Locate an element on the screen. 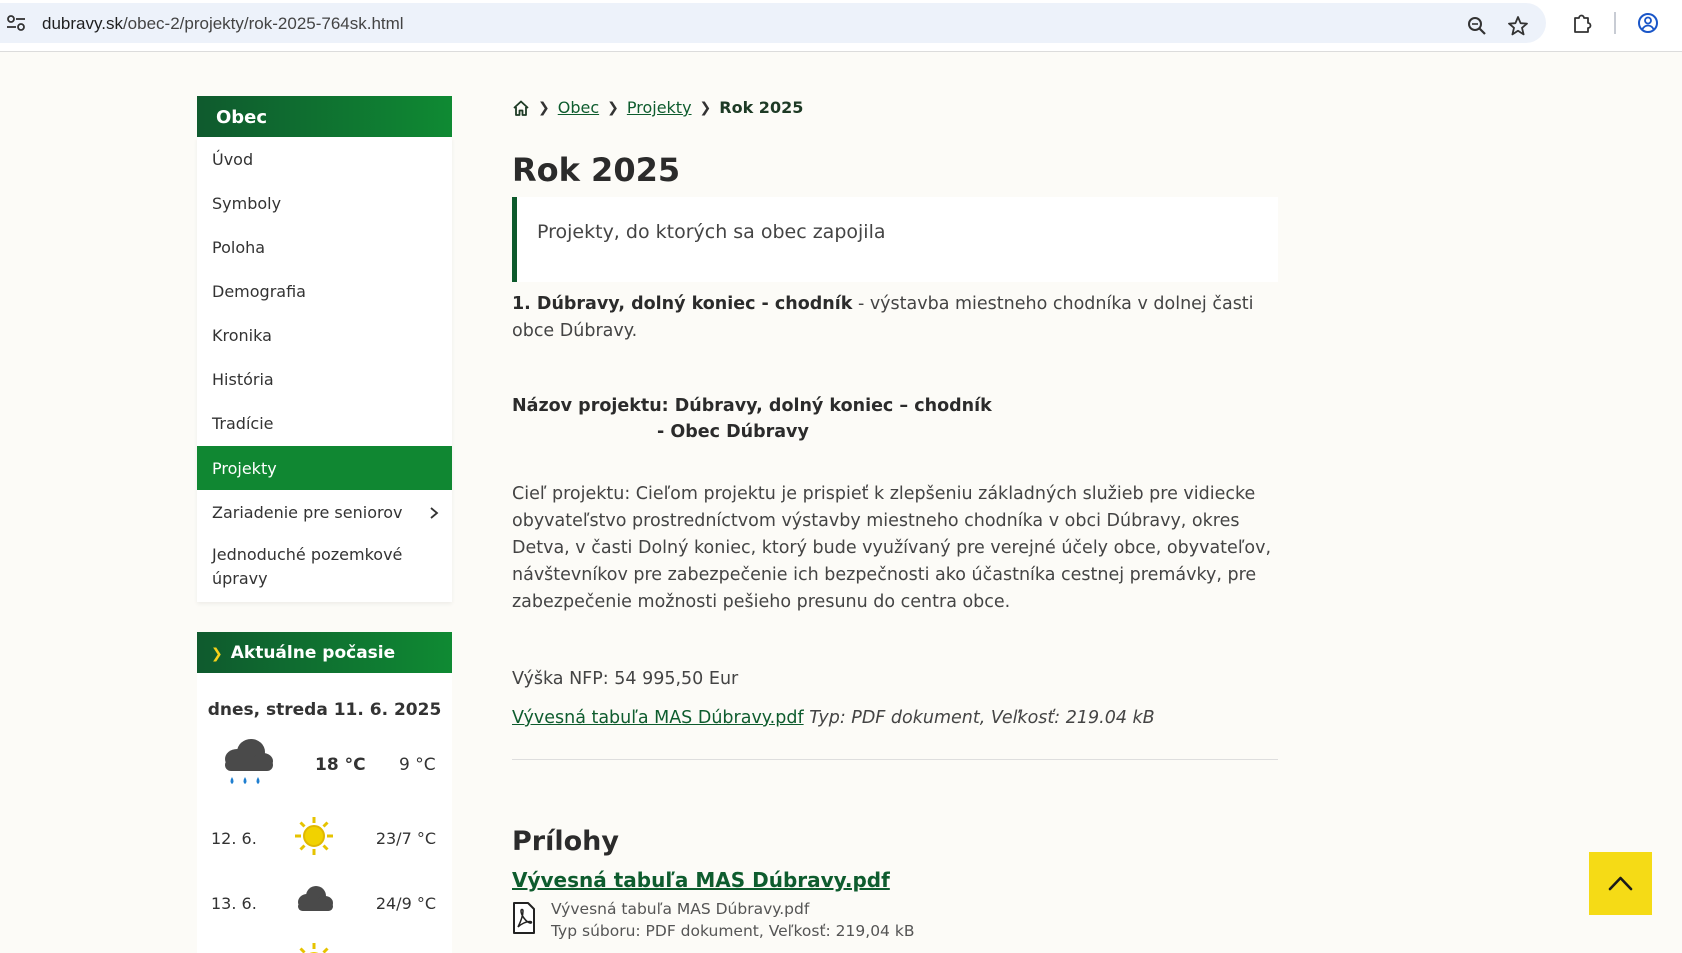  attachment-link: Vývesná tabuľa MAS Dúbravy.pdf is located at coordinates (701, 880).